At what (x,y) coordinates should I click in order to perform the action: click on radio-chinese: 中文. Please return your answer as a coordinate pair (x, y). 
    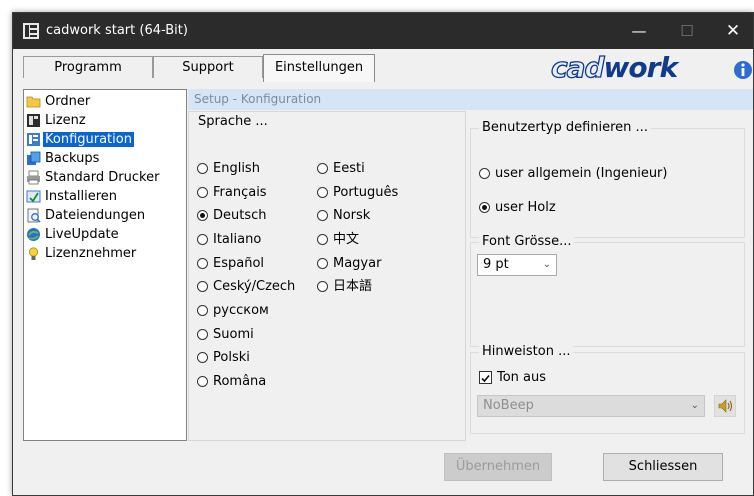
    Looking at the image, I should click on (338, 240).